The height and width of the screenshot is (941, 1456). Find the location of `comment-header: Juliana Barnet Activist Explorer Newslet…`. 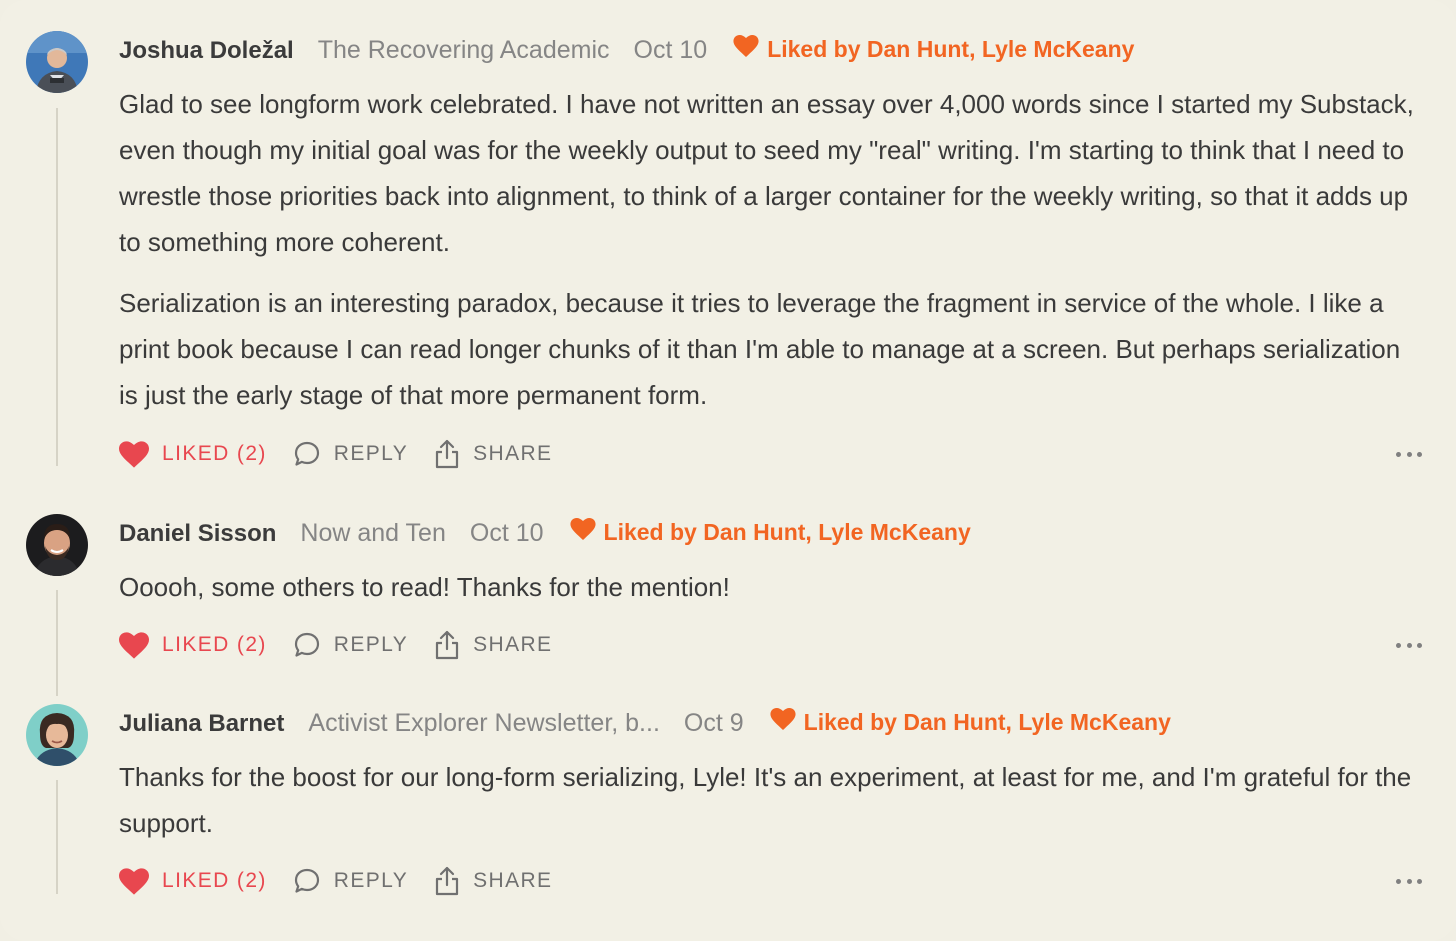

comment-header: Juliana Barnet Activist Explorer Newslet… is located at coordinates (645, 723).